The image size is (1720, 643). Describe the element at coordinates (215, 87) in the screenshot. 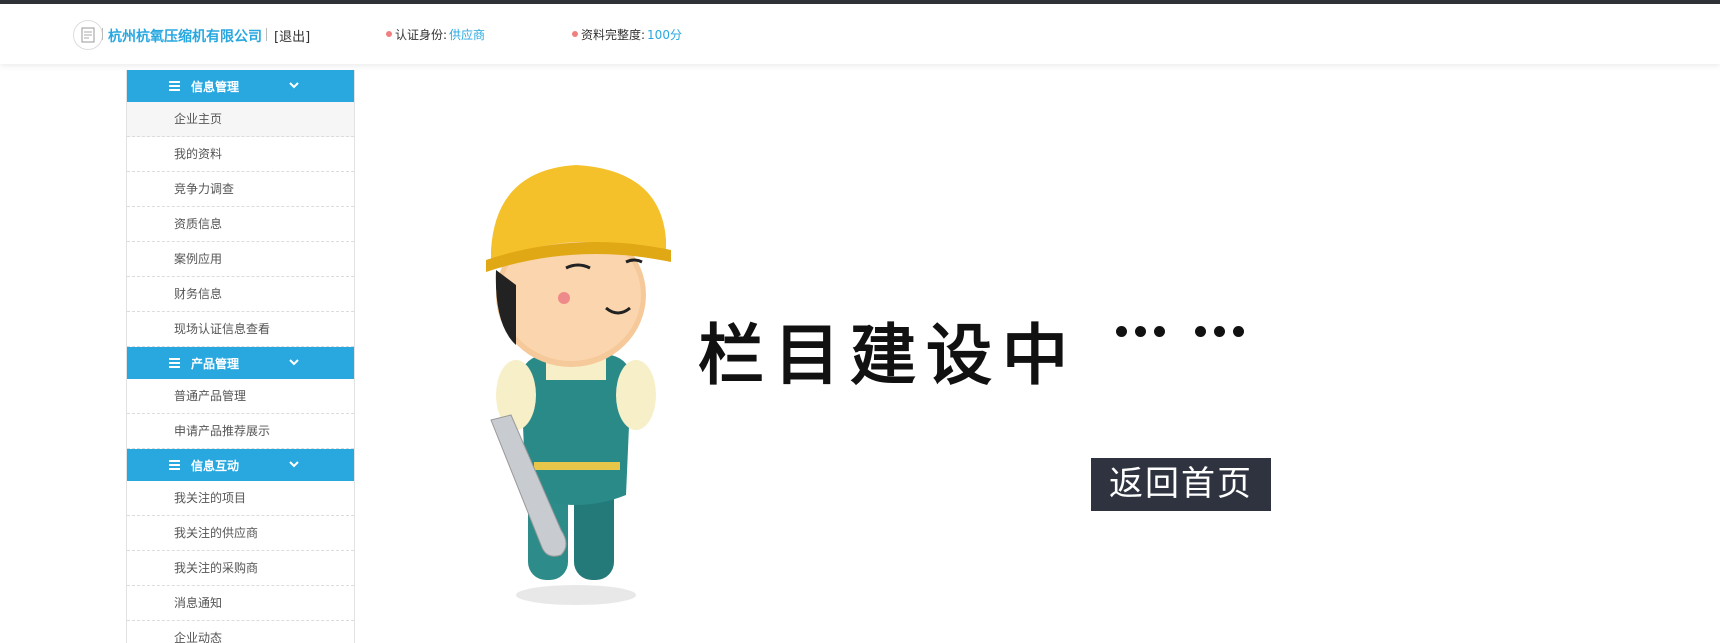

I see `section-title: 信息管理` at that location.